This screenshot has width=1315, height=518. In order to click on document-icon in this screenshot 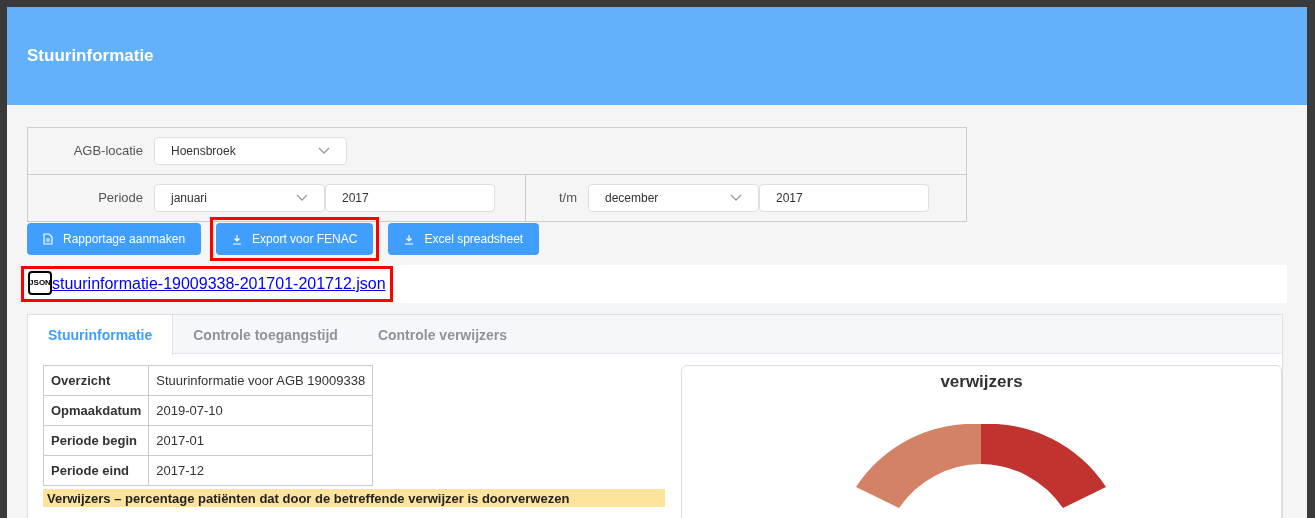, I will do `click(48, 239)`.